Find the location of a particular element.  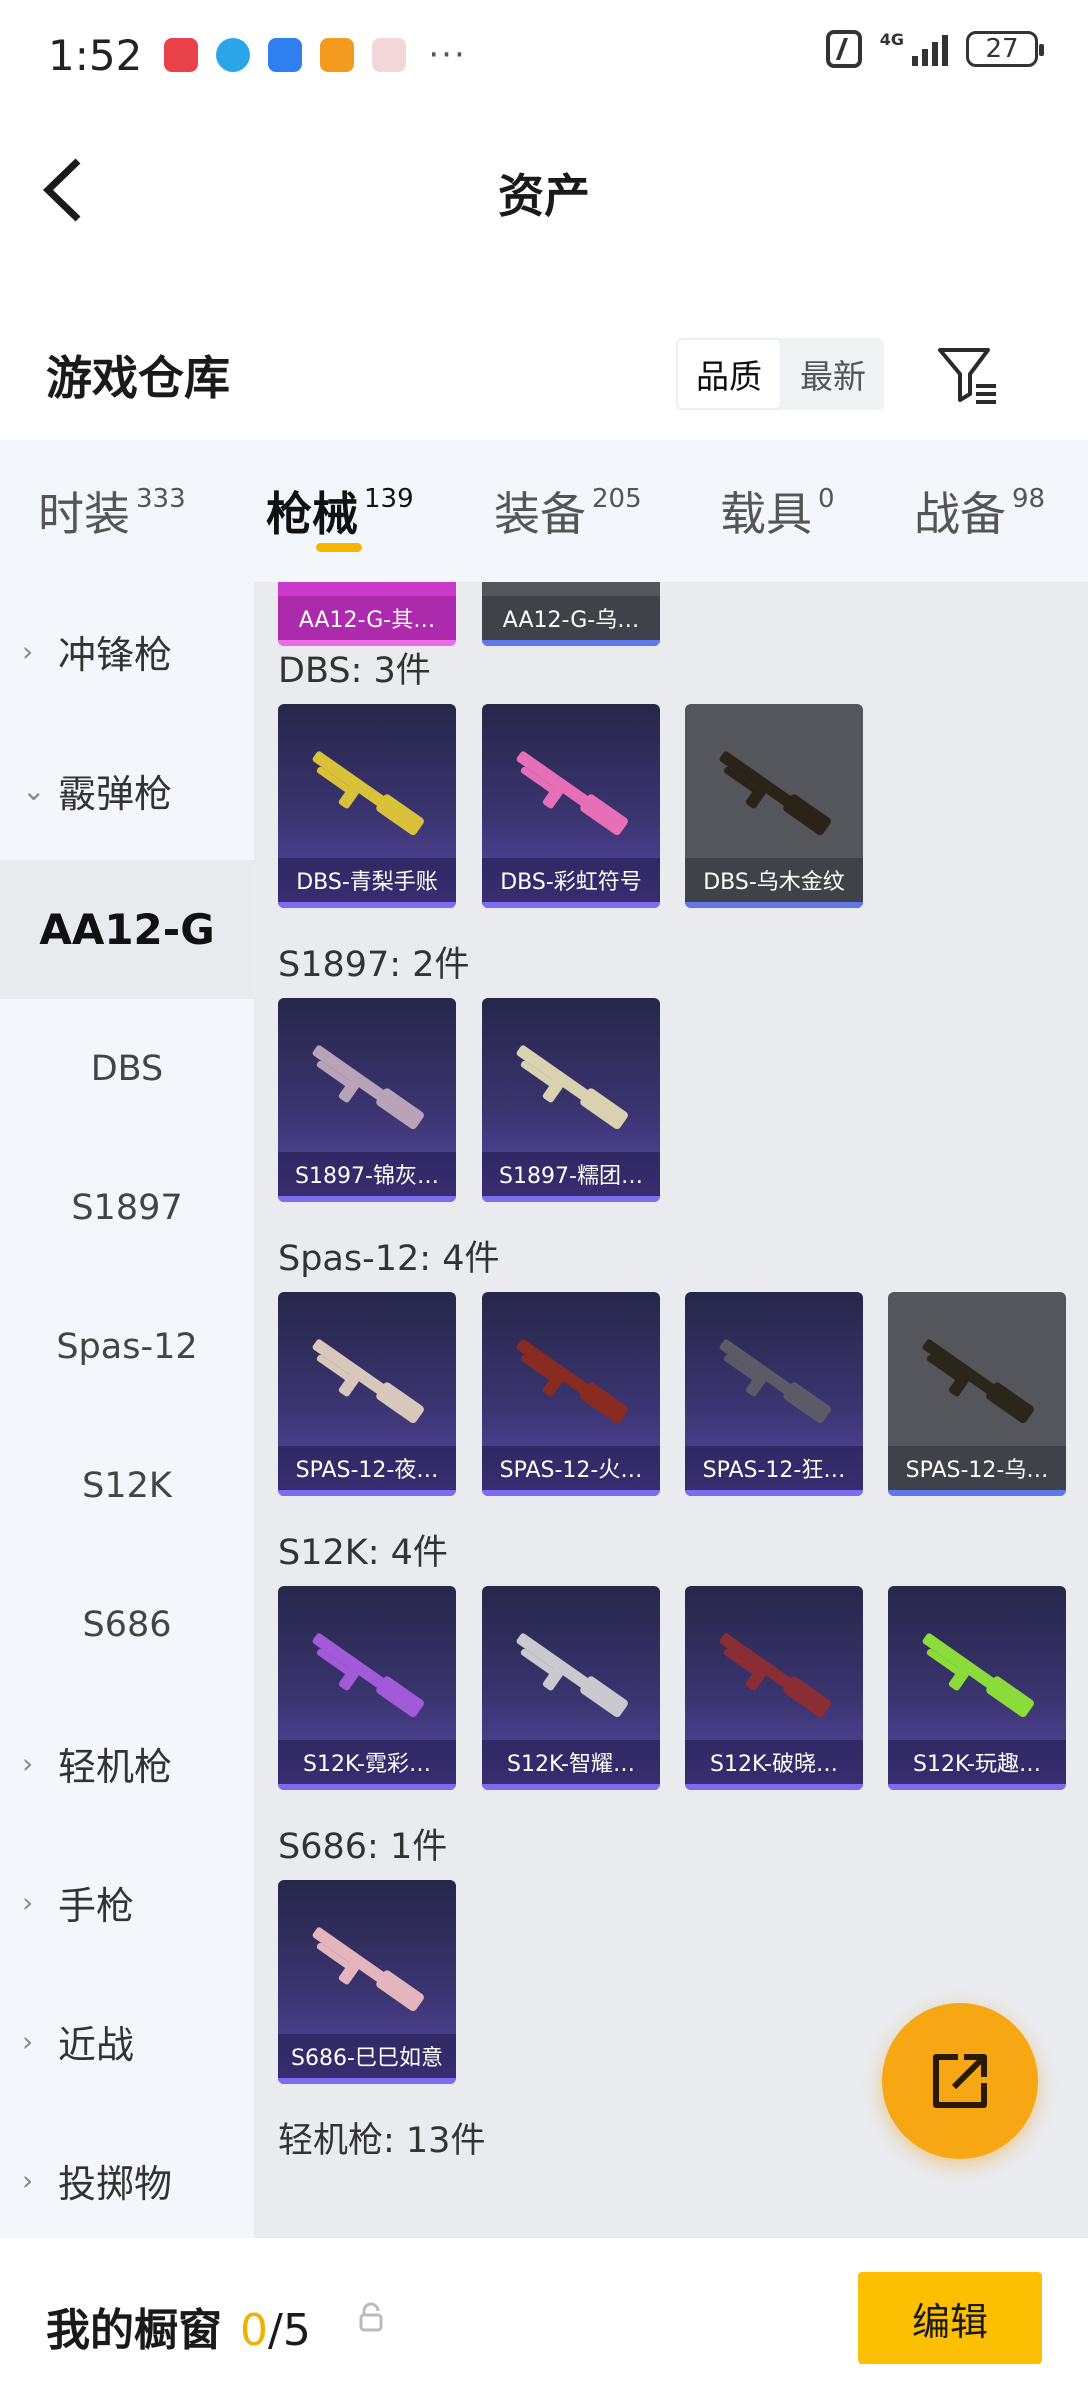

sidebar-item-label: 投掷物 is located at coordinates (115, 2184).